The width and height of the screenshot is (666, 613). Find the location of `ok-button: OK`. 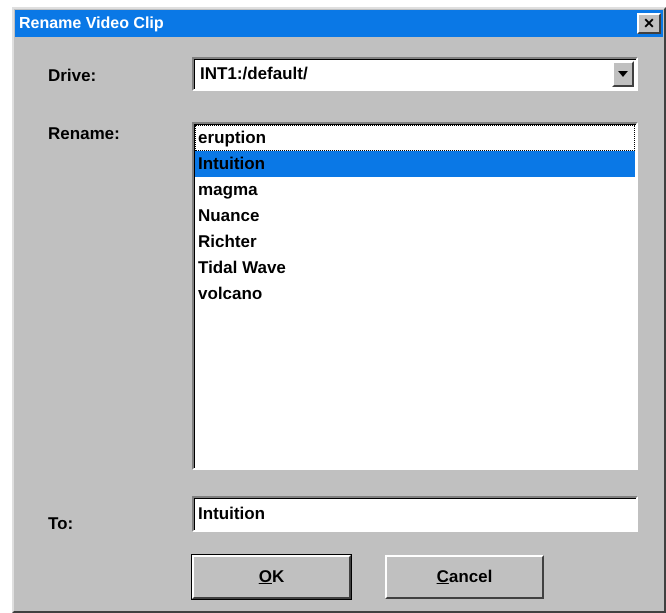

ok-button: OK is located at coordinates (271, 577).